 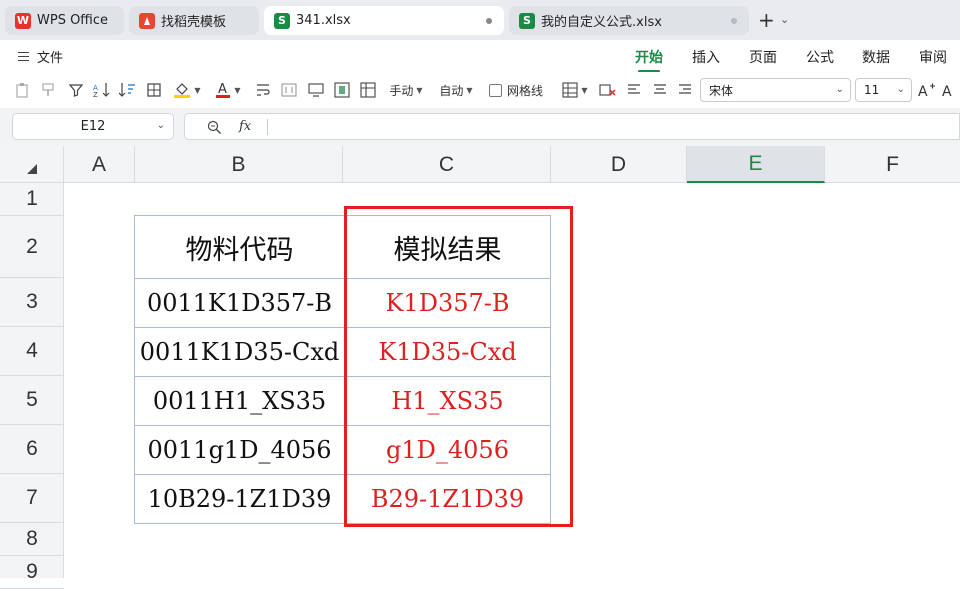 I want to click on column-width-label: 自动, so click(x=451, y=90).